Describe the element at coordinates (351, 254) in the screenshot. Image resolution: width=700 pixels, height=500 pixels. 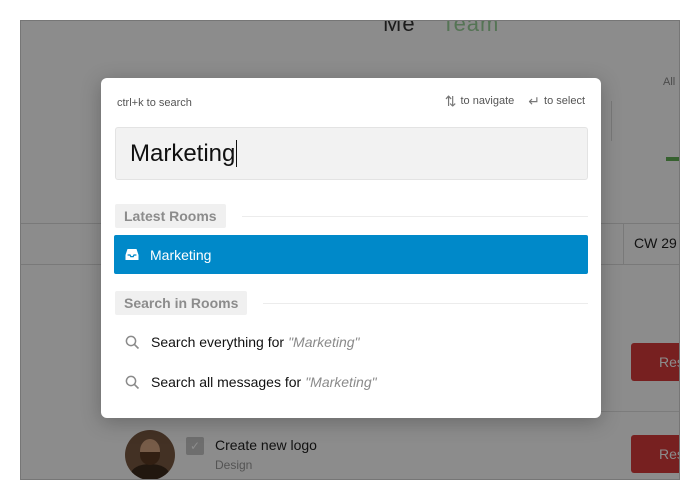
I see `room-result-marketing: Marketing` at that location.